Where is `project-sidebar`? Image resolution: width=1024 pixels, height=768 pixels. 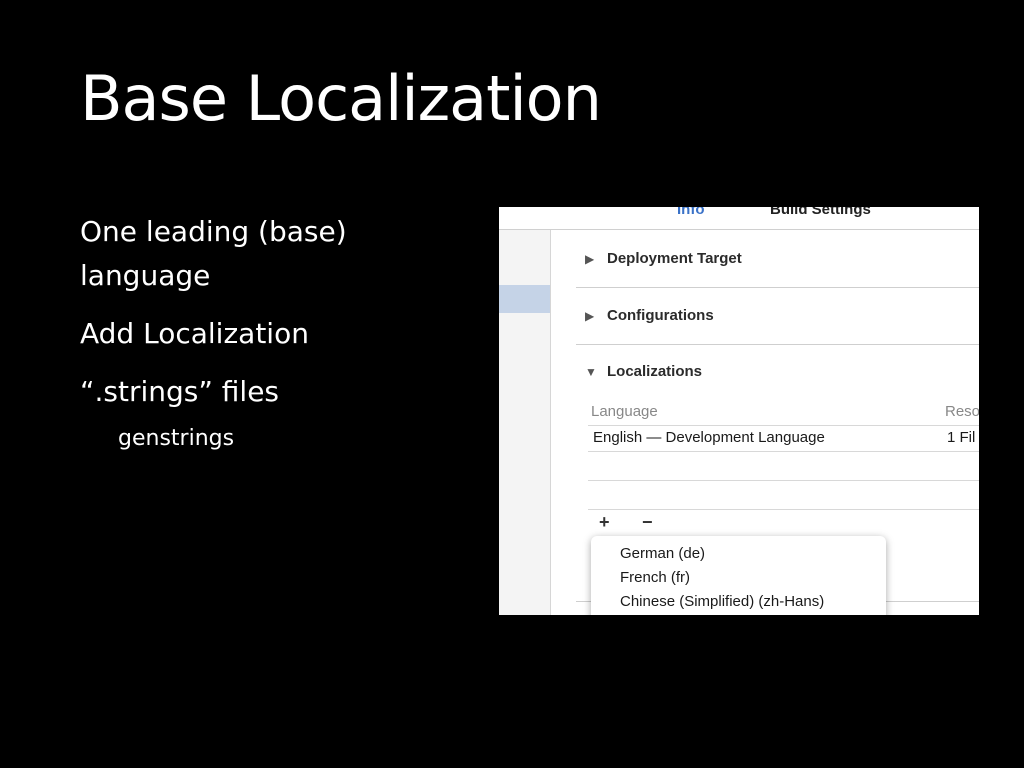
project-sidebar is located at coordinates (525, 422).